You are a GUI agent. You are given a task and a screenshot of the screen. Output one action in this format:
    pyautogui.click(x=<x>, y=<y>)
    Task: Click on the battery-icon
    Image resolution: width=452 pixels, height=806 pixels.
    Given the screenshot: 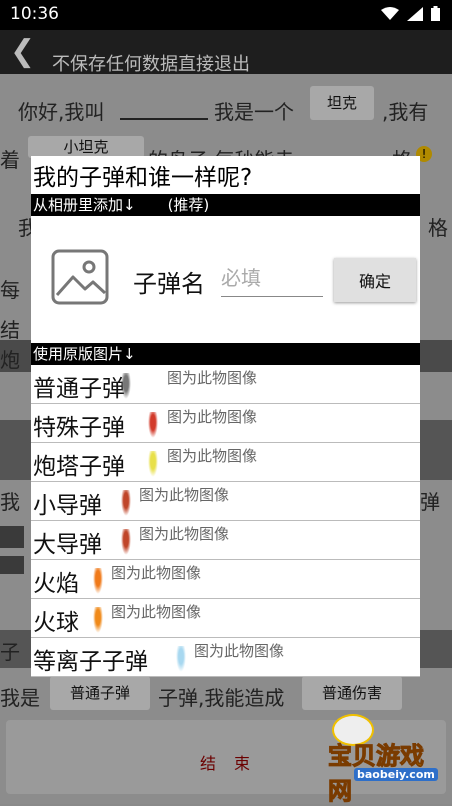 What is the action you would take?
    pyautogui.click(x=435, y=13)
    